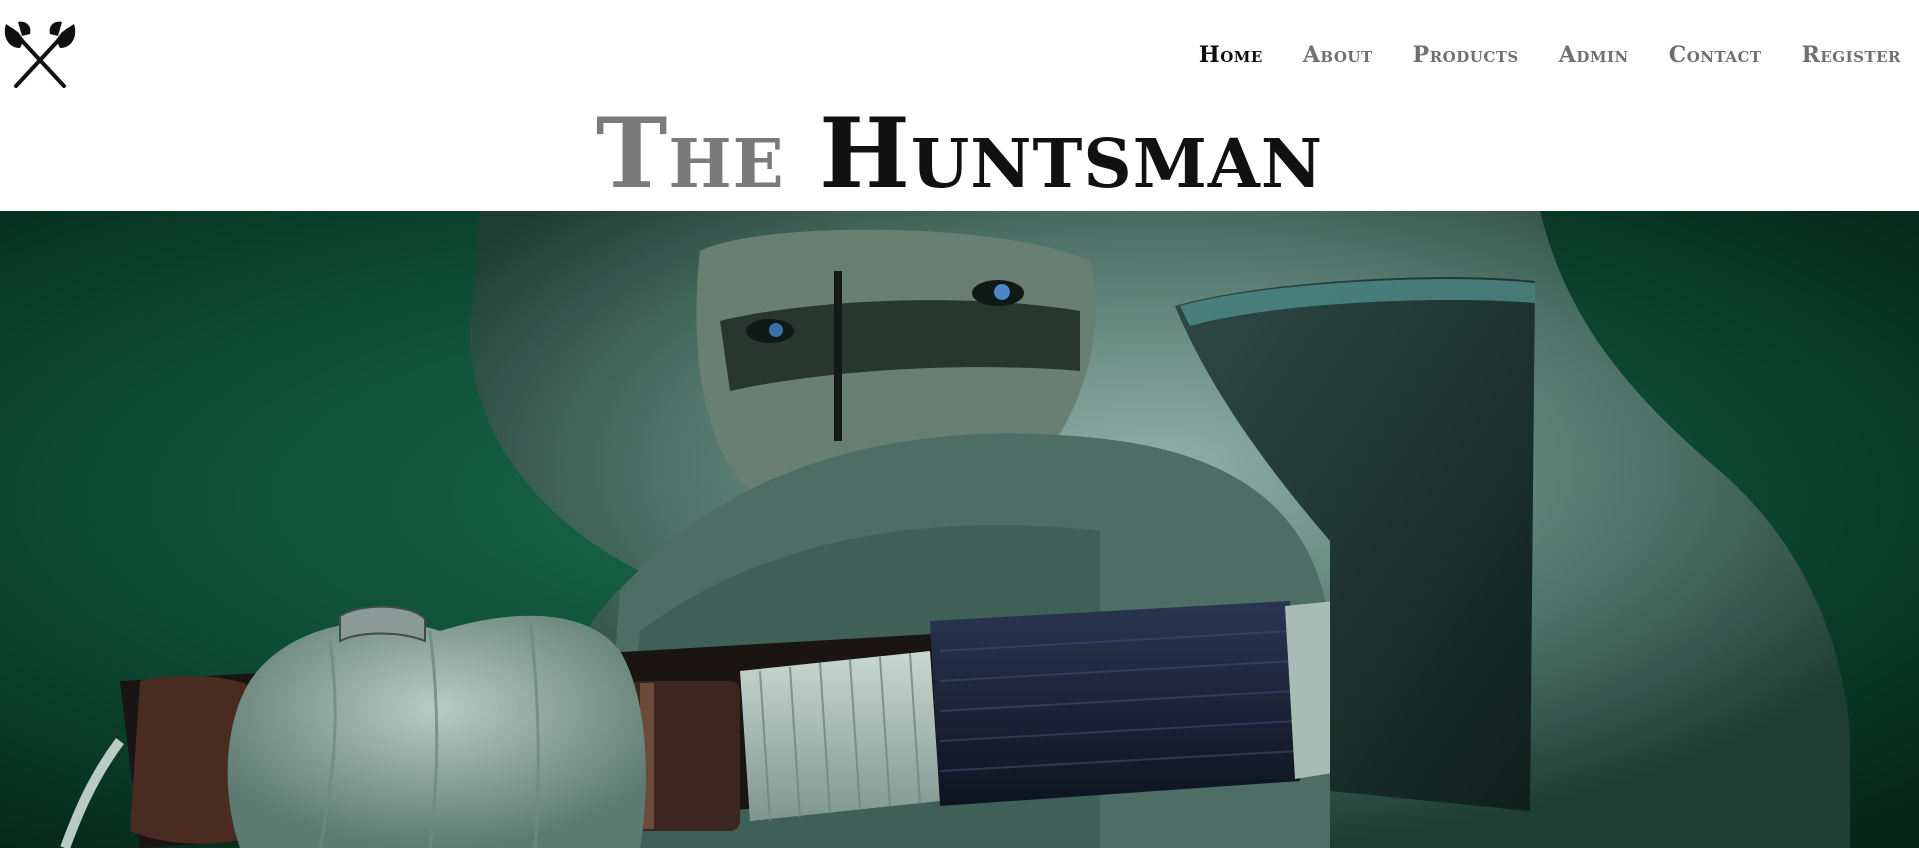 This screenshot has height=848, width=1919. I want to click on page-title: The Huntsman, so click(959, 154).